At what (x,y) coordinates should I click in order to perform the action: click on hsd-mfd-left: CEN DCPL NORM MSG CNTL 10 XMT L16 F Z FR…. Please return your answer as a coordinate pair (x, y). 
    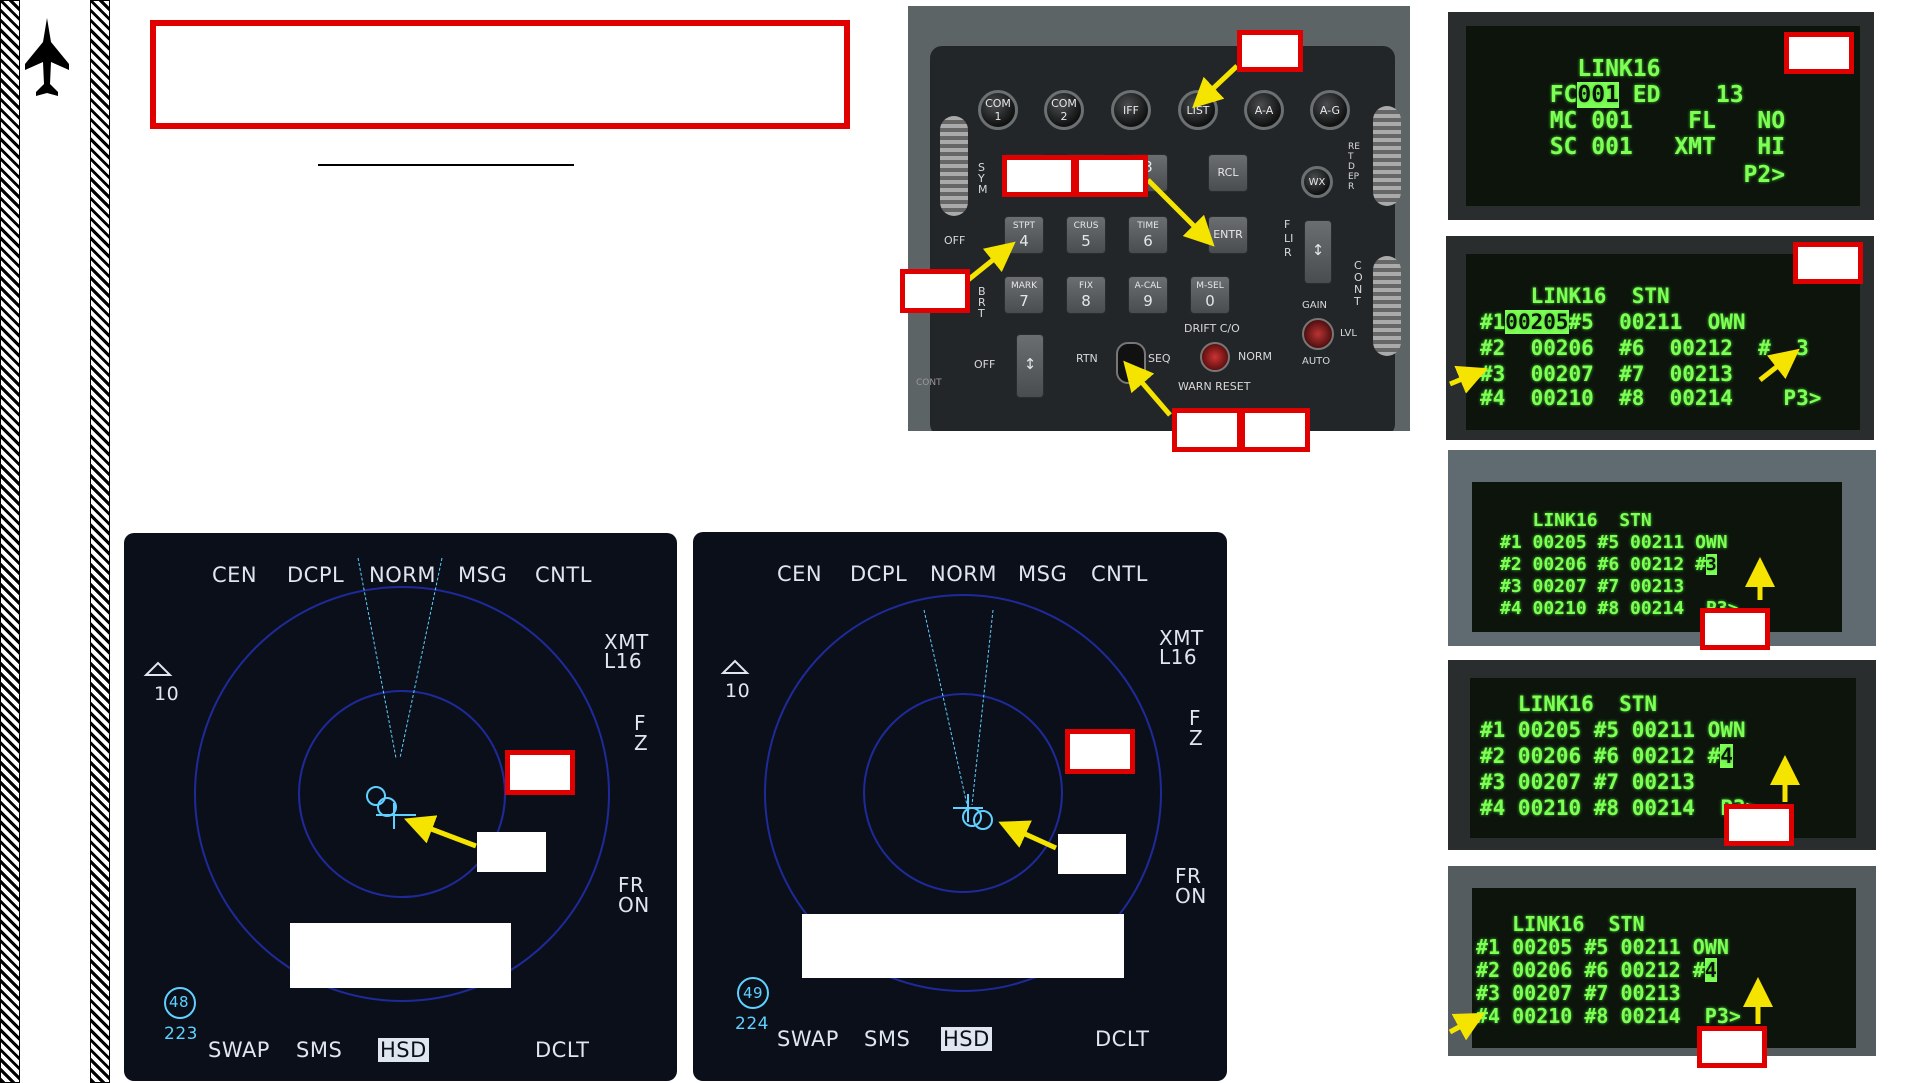
    Looking at the image, I should click on (400, 807).